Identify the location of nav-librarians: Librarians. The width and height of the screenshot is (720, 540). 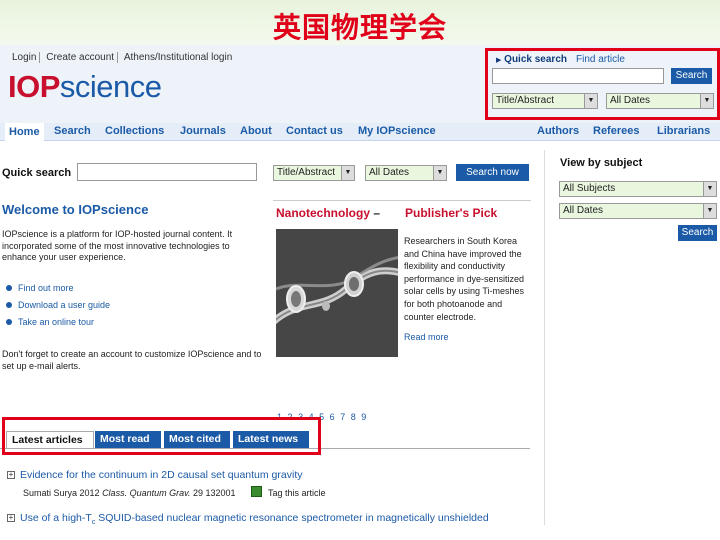
(683, 131).